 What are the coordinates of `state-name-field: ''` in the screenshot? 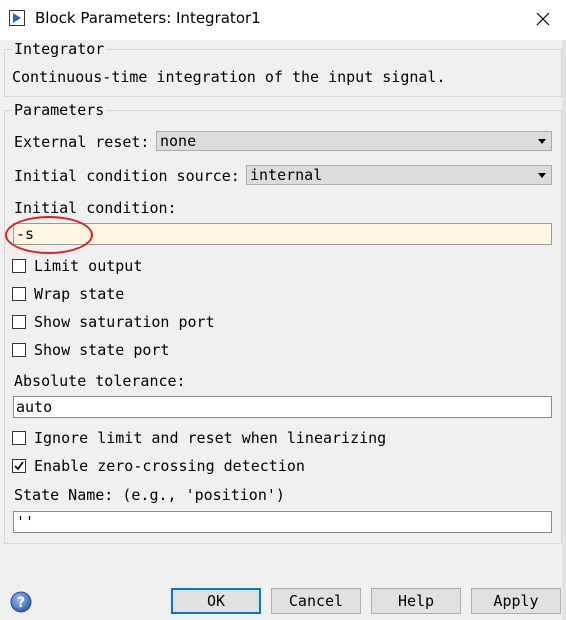 It's located at (282, 522).